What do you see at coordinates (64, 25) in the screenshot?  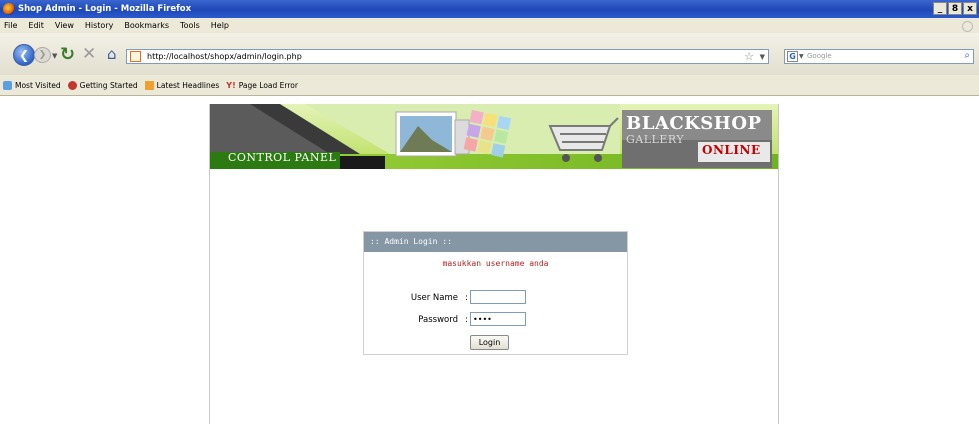 I see `menu-view: View` at bounding box center [64, 25].